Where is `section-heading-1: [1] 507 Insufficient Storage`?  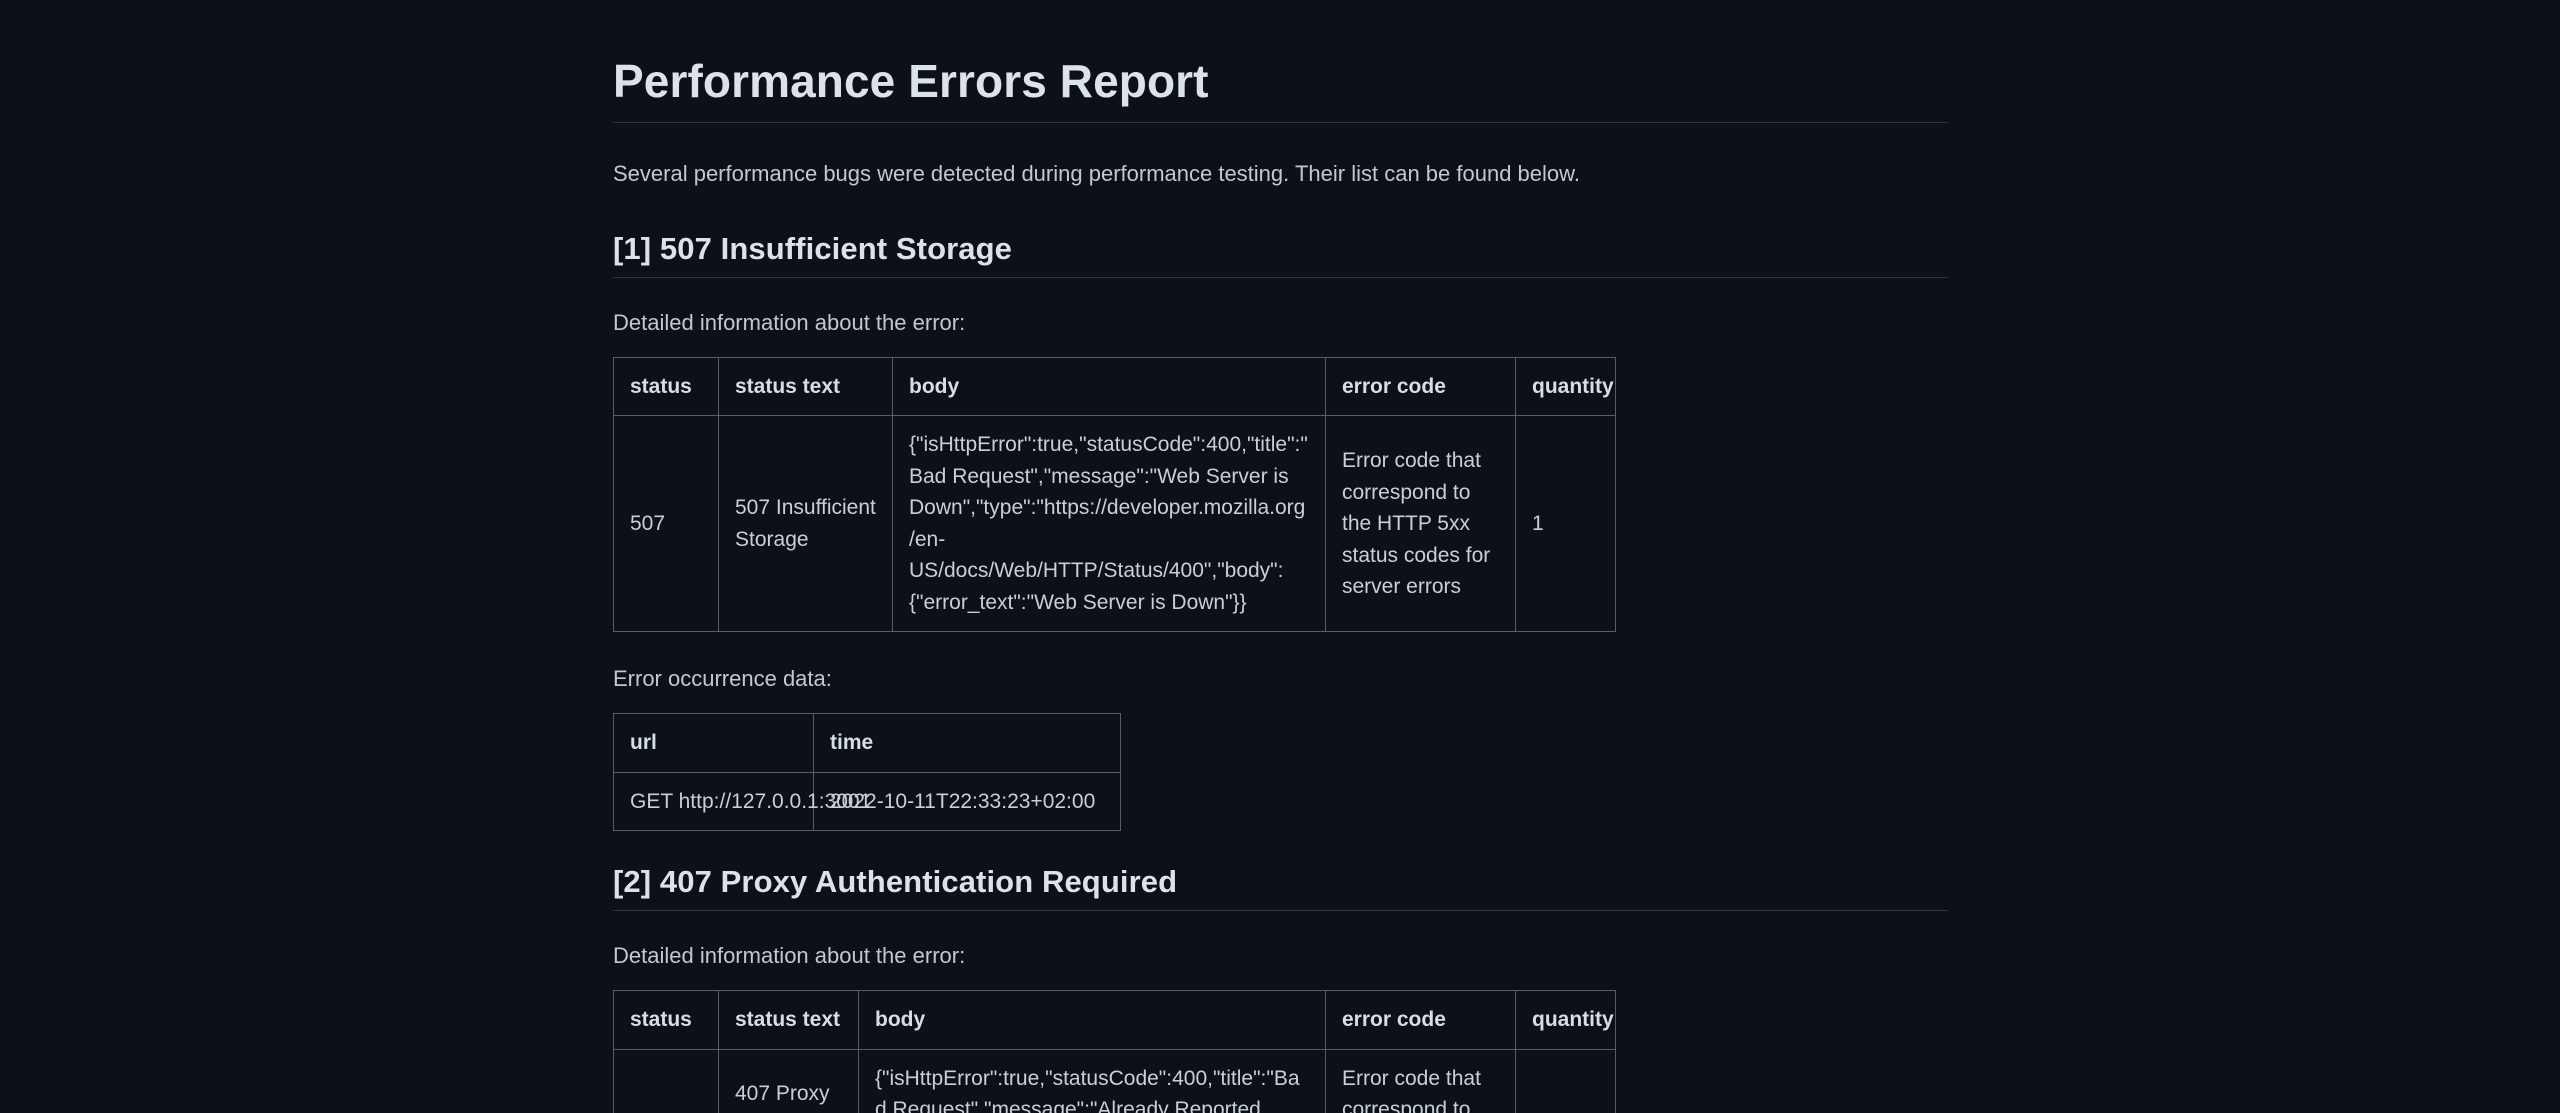
section-heading-1: [1] 507 Insufficient Storage is located at coordinates (813, 248).